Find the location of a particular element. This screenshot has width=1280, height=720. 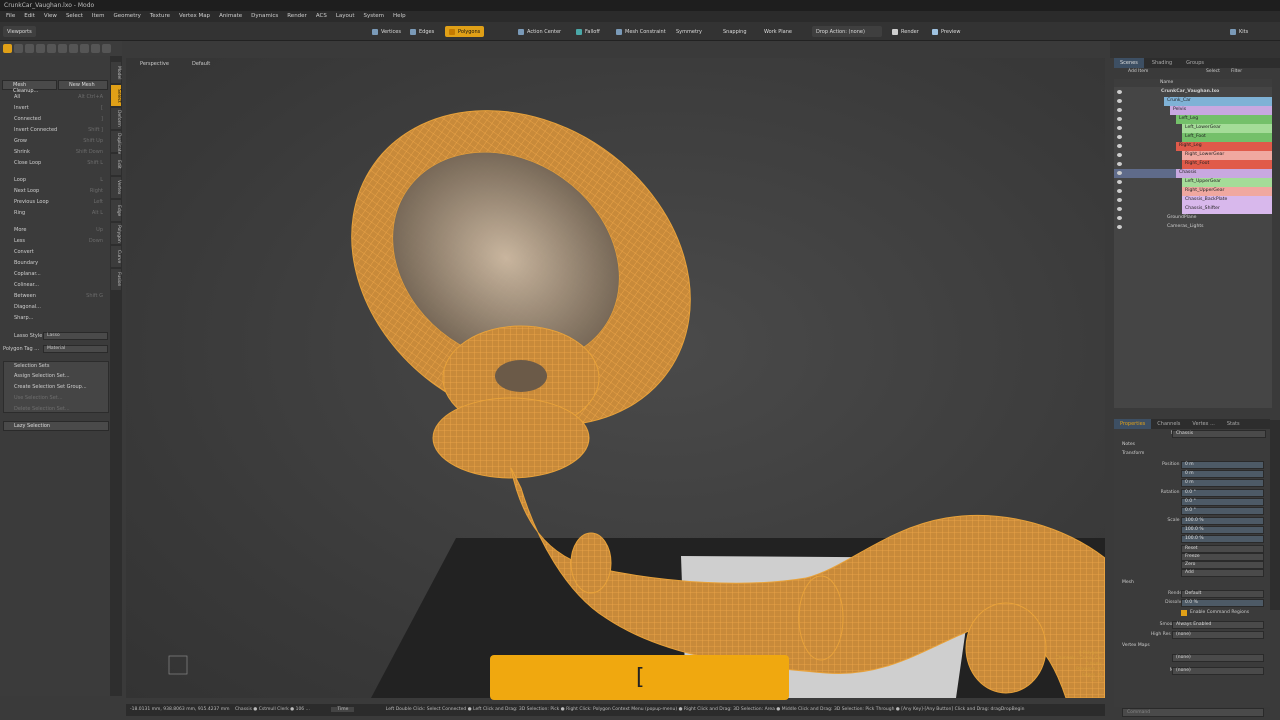

enable-command-regions-checkbox is located at coordinates (1184, 613).